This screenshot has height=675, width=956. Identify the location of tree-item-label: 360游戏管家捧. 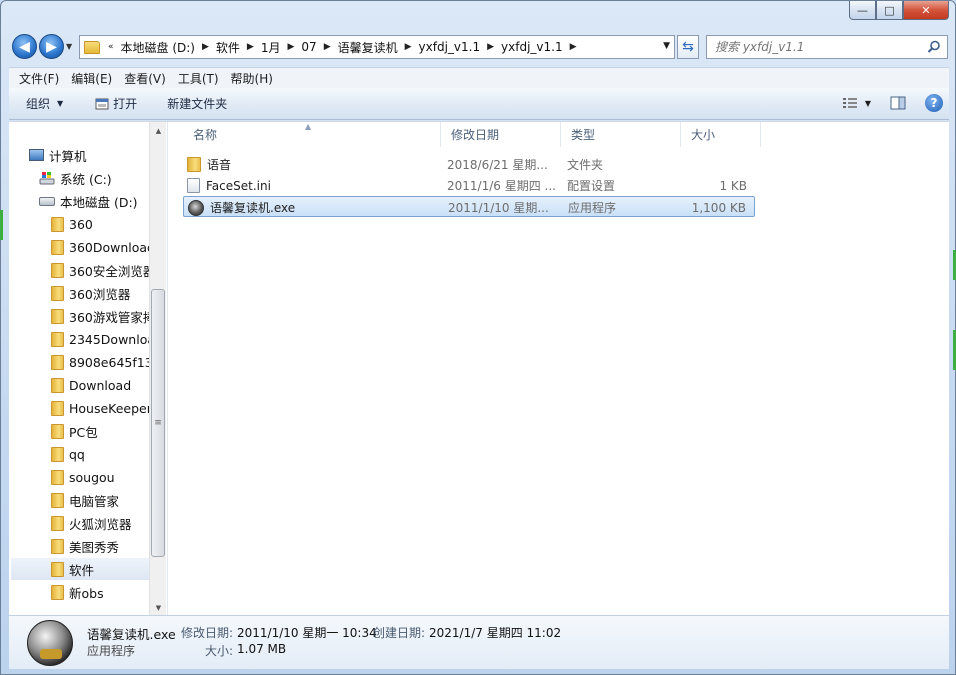
(112, 317).